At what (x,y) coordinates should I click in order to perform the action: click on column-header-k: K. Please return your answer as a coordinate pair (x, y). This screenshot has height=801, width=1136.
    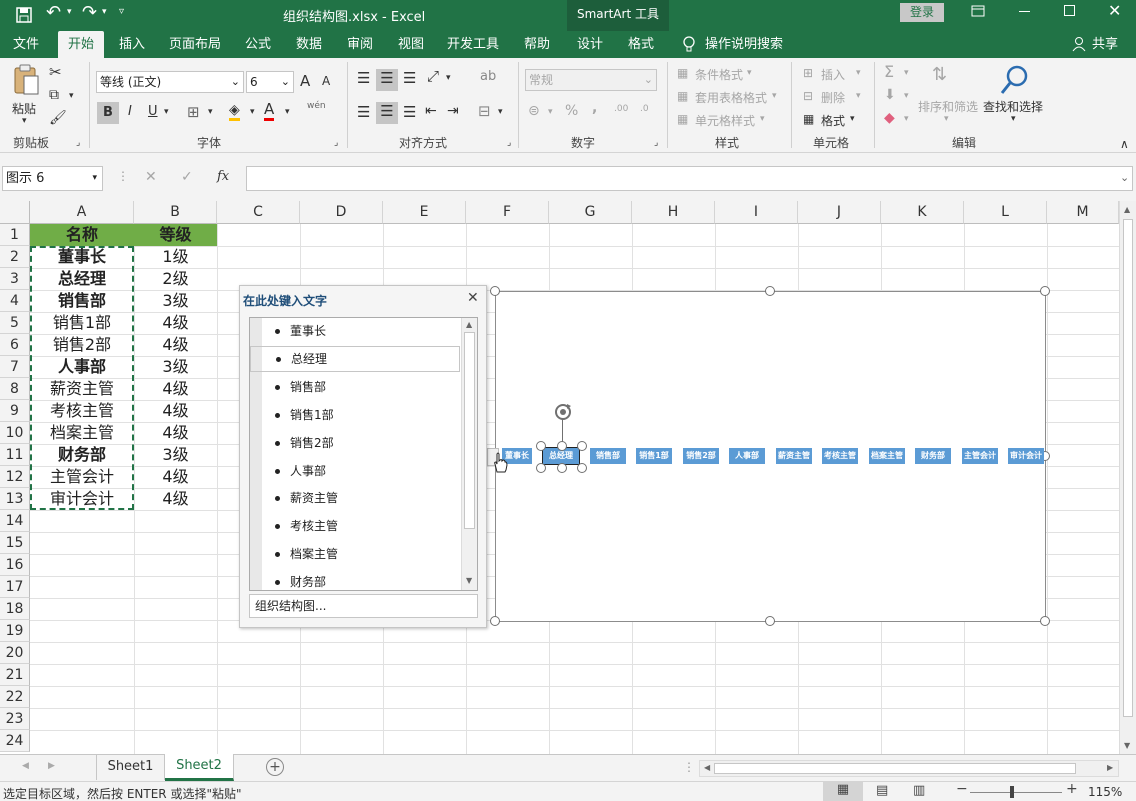
    Looking at the image, I should click on (922, 212).